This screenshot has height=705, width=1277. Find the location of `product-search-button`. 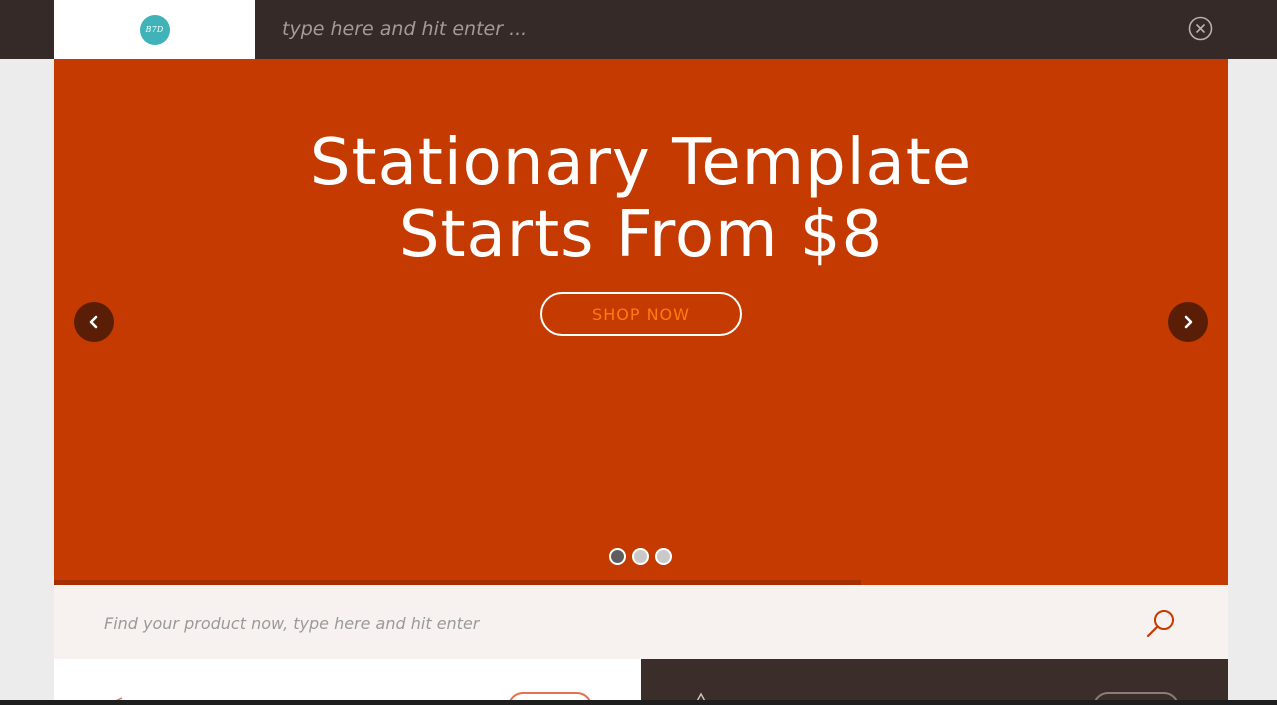

product-search-button is located at coordinates (1161, 624).